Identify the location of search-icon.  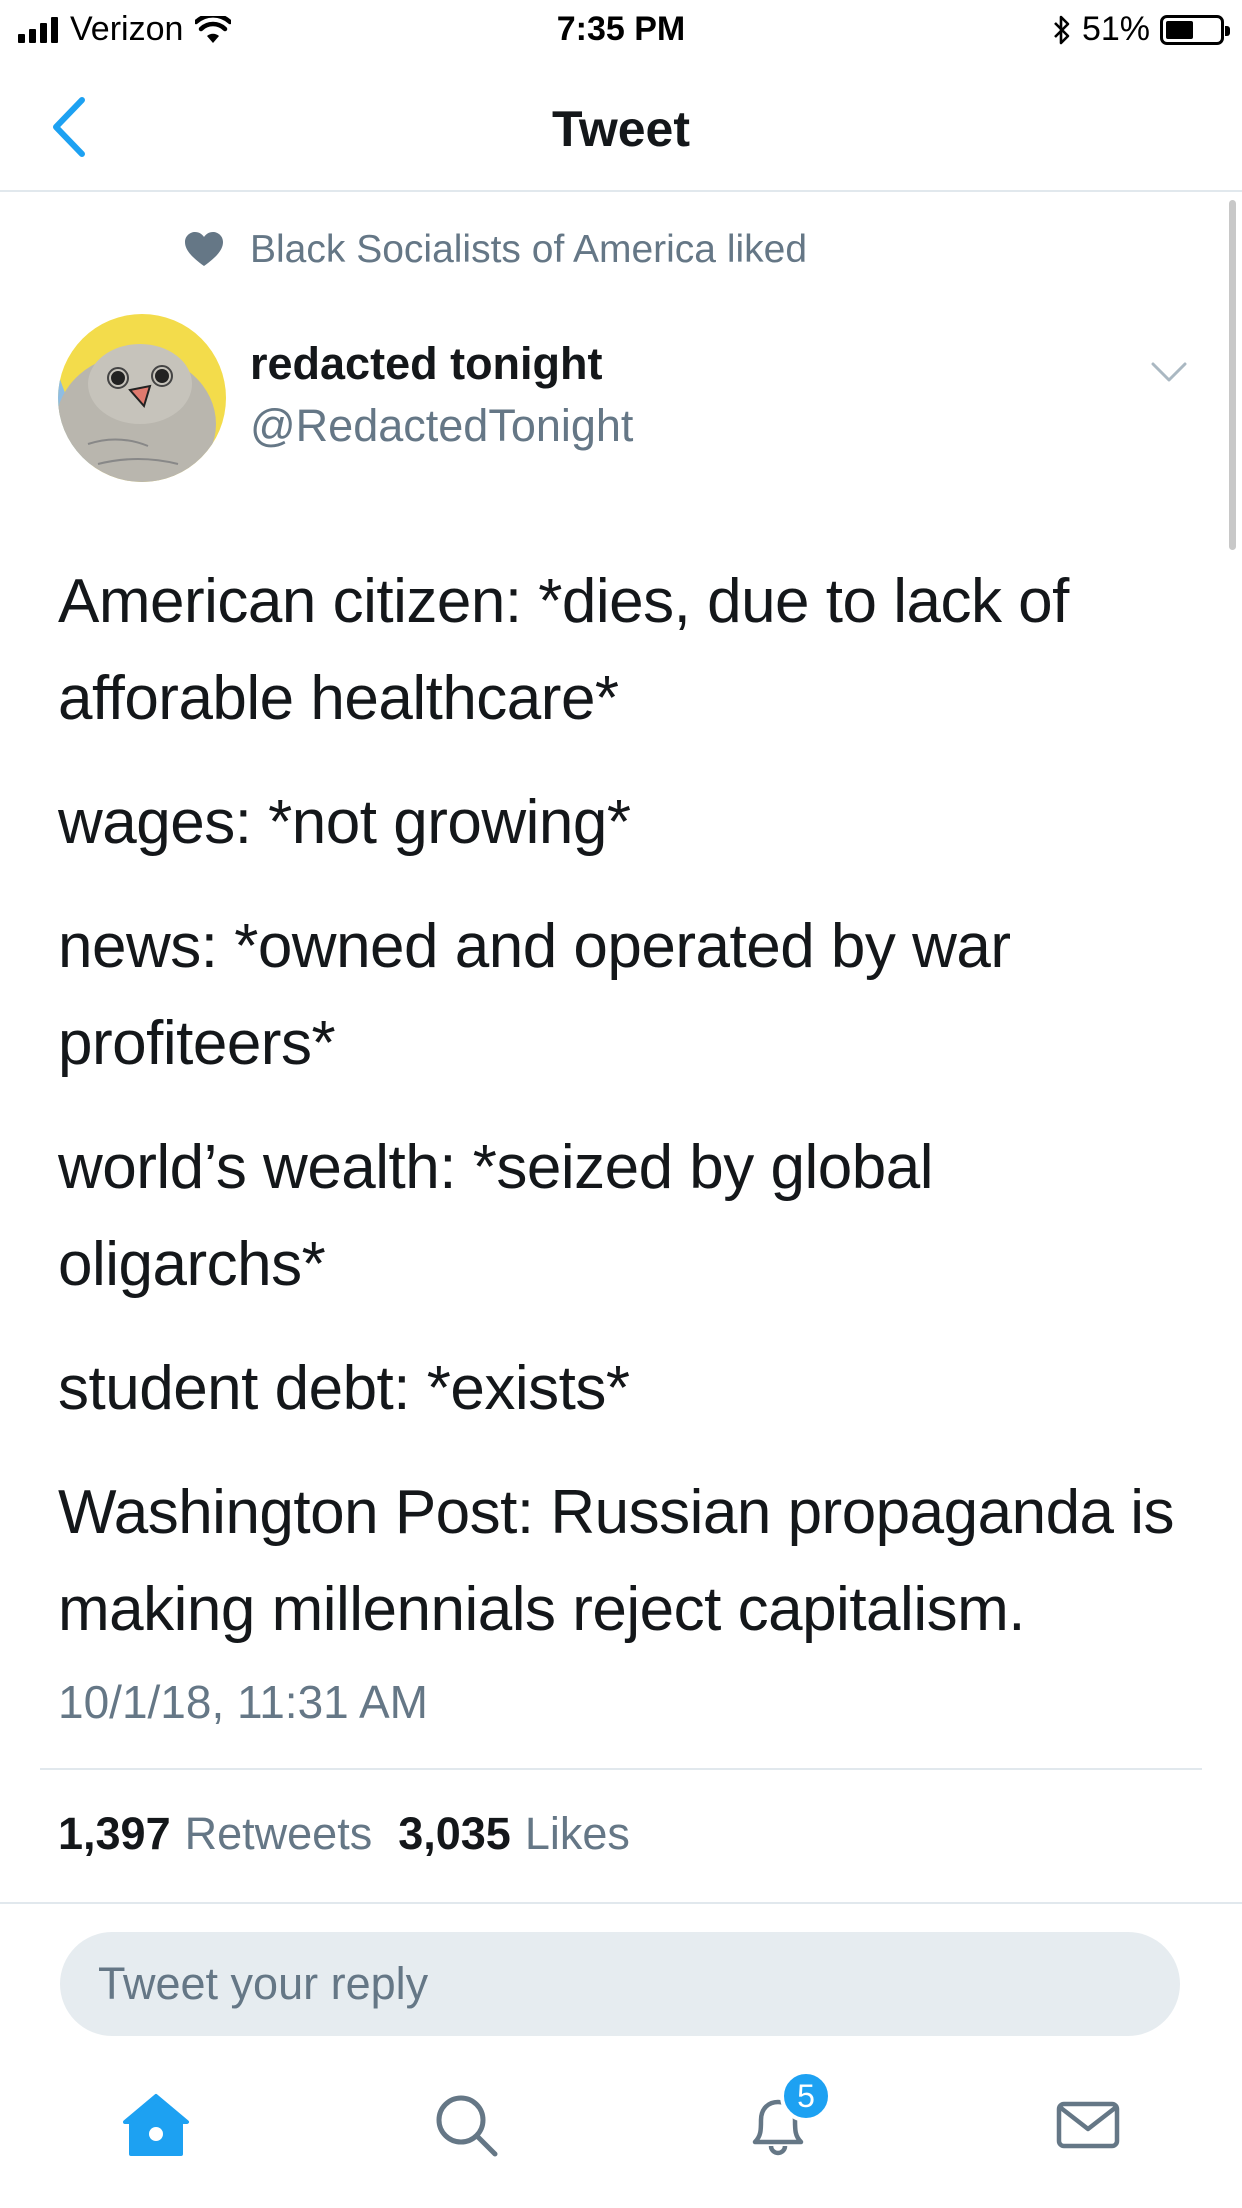
(467, 2126).